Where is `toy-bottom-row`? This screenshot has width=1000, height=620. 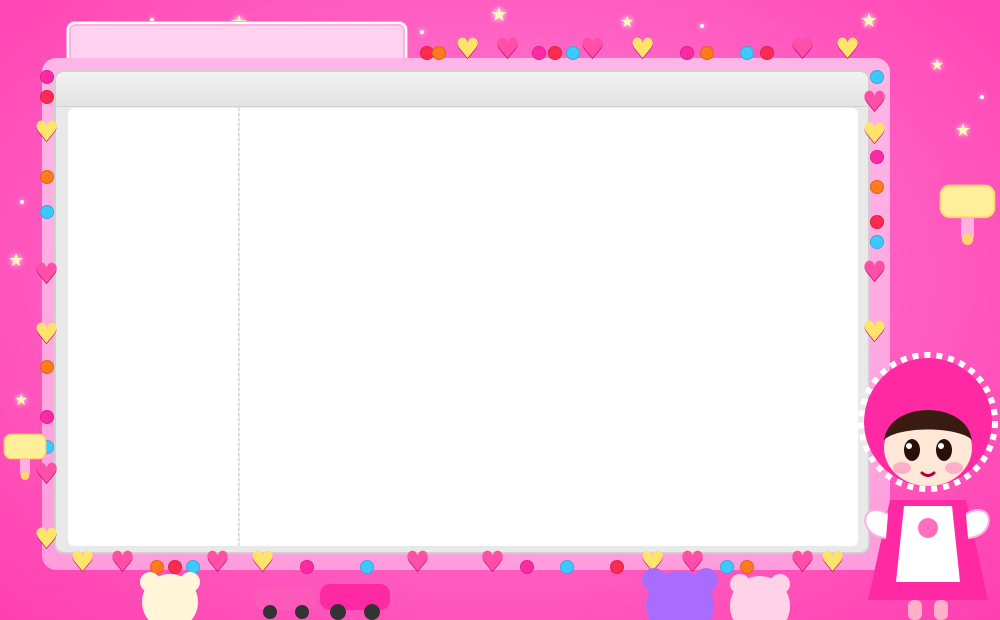
toy-bottom-row is located at coordinates (465, 594).